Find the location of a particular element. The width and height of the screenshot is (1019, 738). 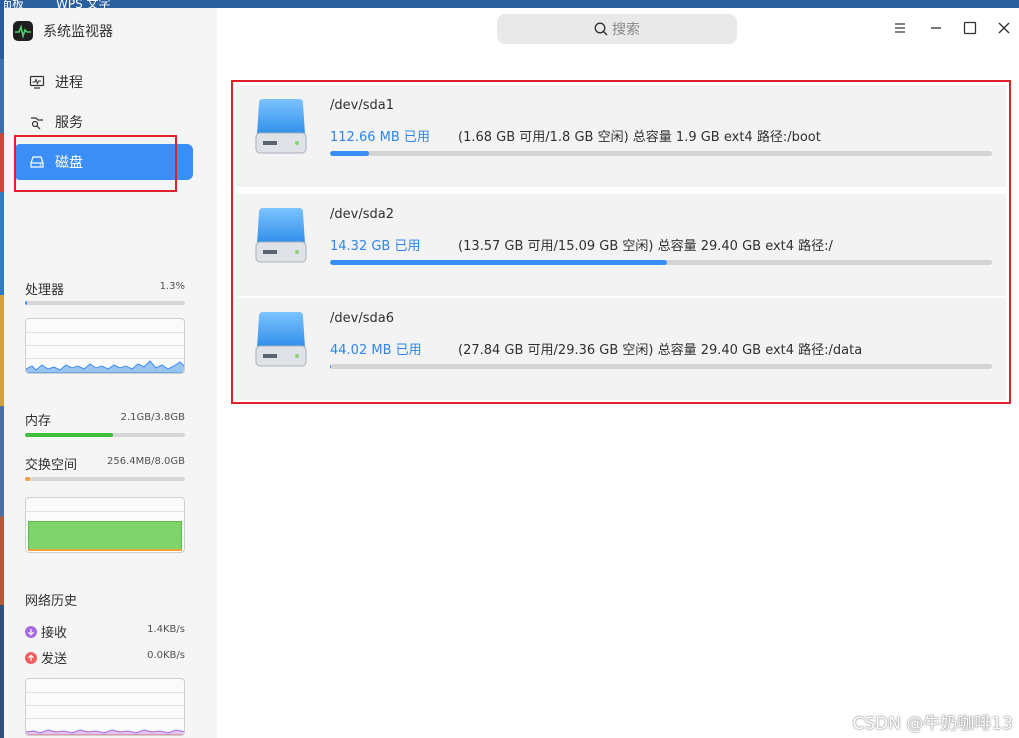

cpu-history-graph is located at coordinates (105, 346).